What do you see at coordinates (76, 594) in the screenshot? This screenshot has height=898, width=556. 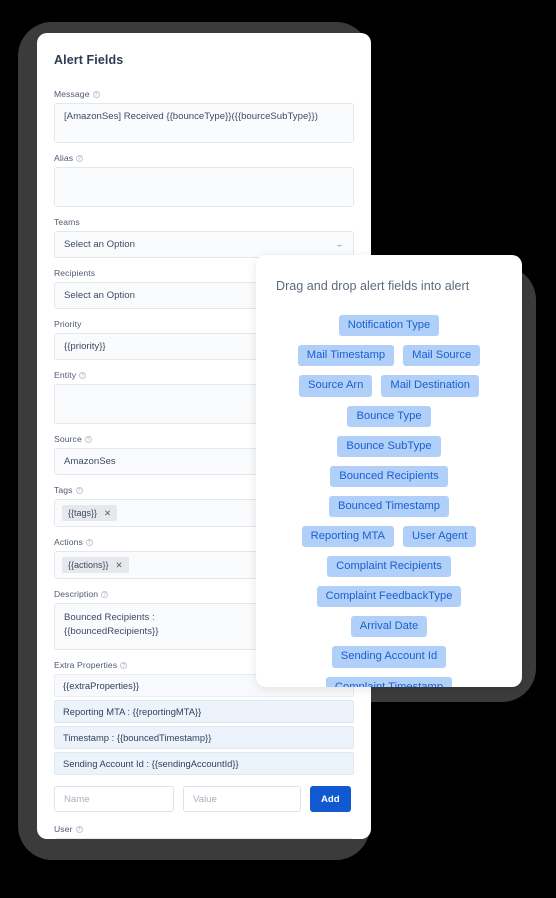 I see `field-label-text: Description` at bounding box center [76, 594].